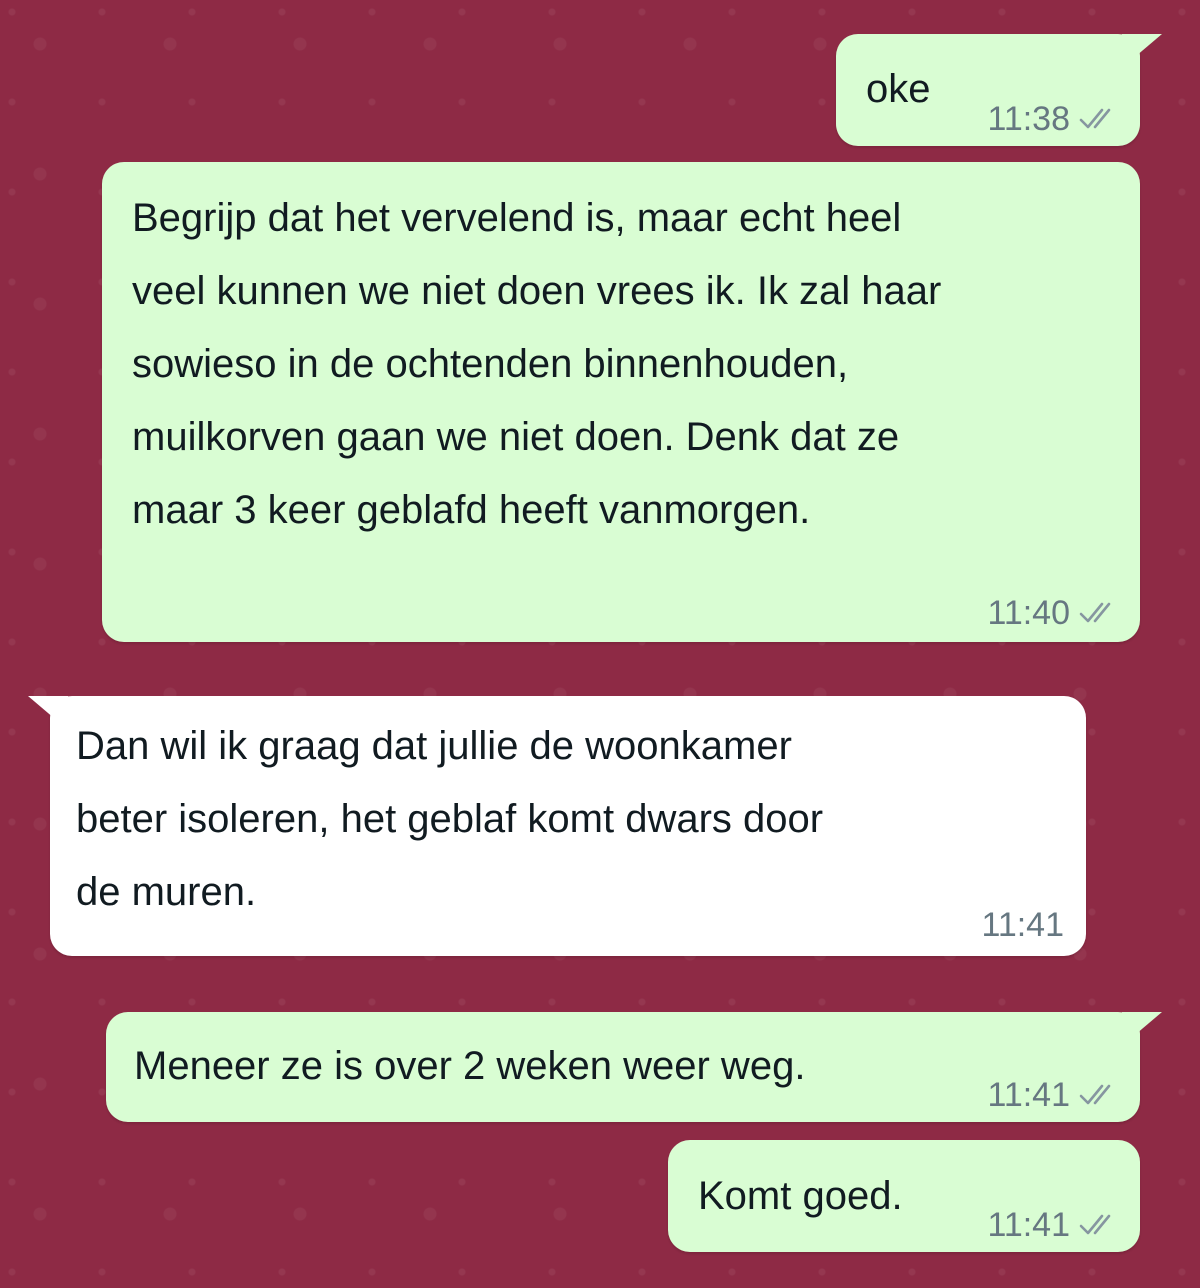 This screenshot has width=1200, height=1288. I want to click on message-meta: 11:38, so click(1052, 119).